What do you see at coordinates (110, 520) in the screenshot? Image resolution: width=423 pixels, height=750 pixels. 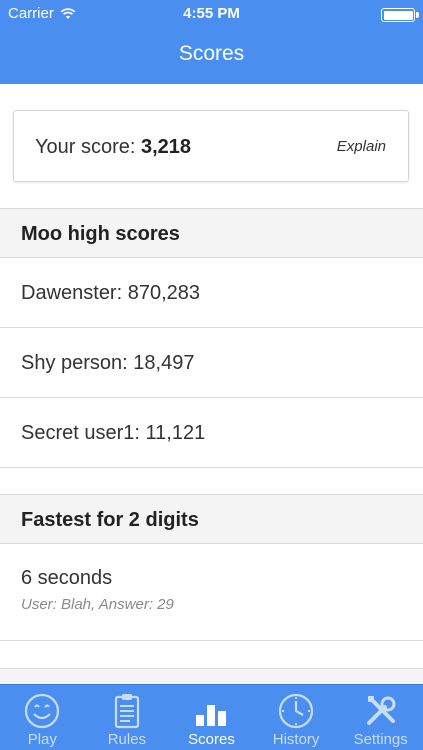 I see `fastest-section-title: Fastest for 2 digits` at bounding box center [110, 520].